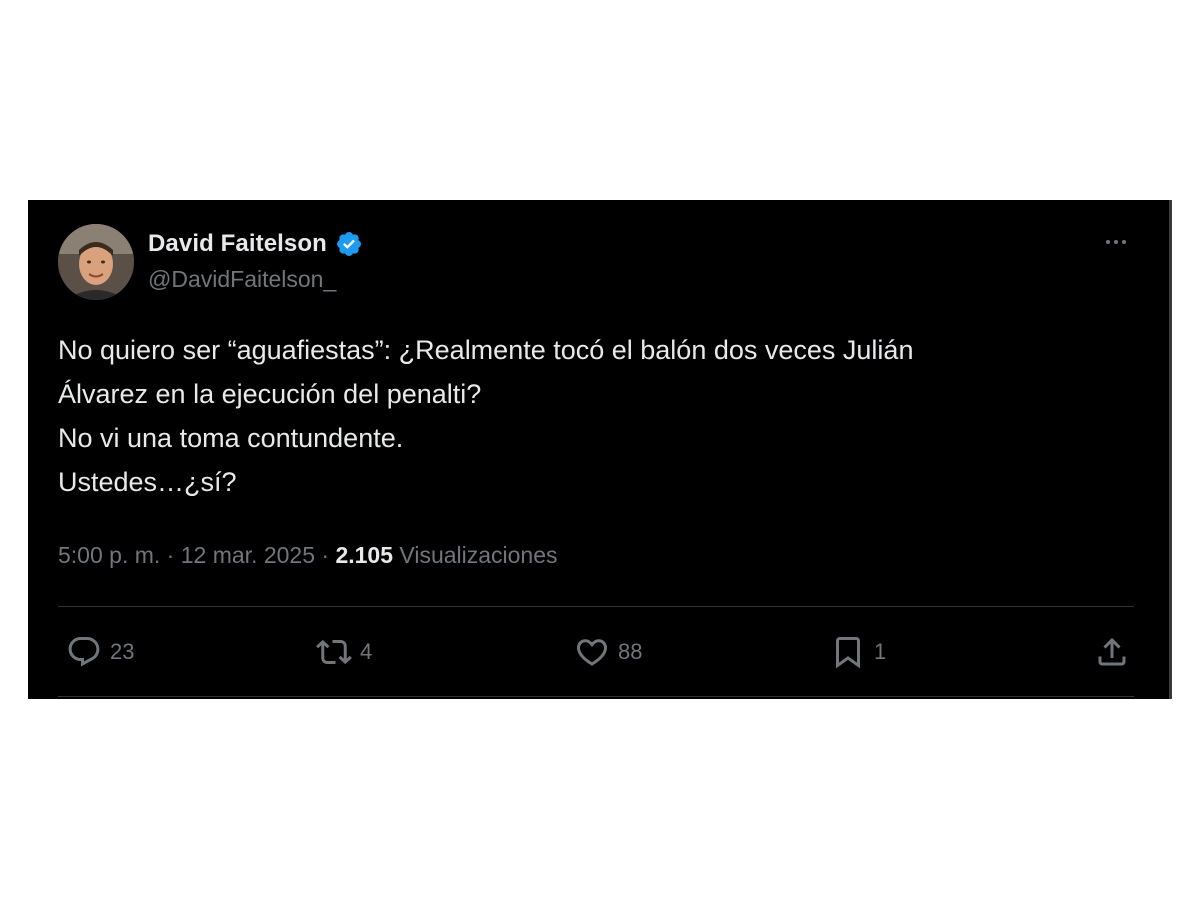 Image resolution: width=1200 pixels, height=900 pixels. I want to click on reply-button: 23, so click(100, 652).